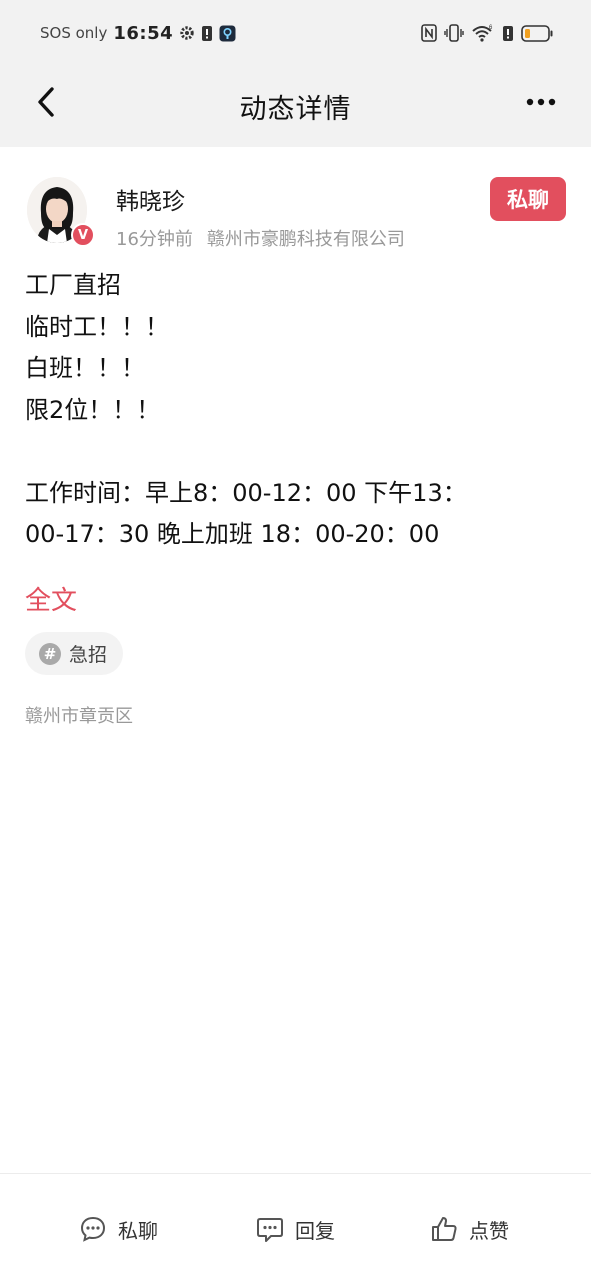 Image resolution: width=591 pixels, height=1280 pixels. I want to click on expand-fulltext-link: 全文, so click(51, 598).